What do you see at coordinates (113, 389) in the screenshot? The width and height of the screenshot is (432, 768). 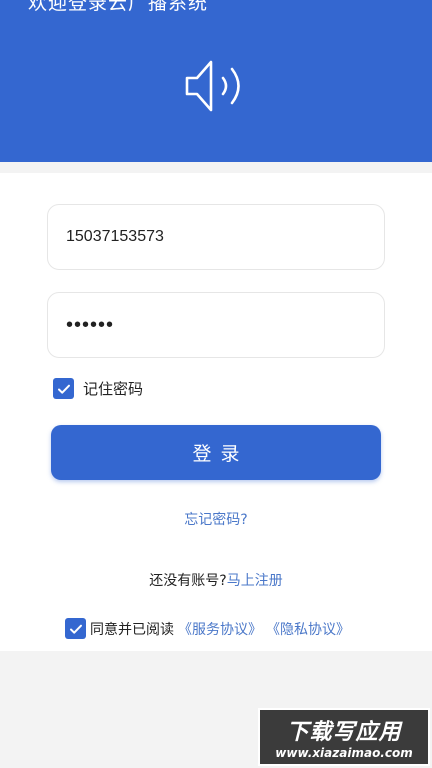 I see `remember-label: 记住密码` at bounding box center [113, 389].